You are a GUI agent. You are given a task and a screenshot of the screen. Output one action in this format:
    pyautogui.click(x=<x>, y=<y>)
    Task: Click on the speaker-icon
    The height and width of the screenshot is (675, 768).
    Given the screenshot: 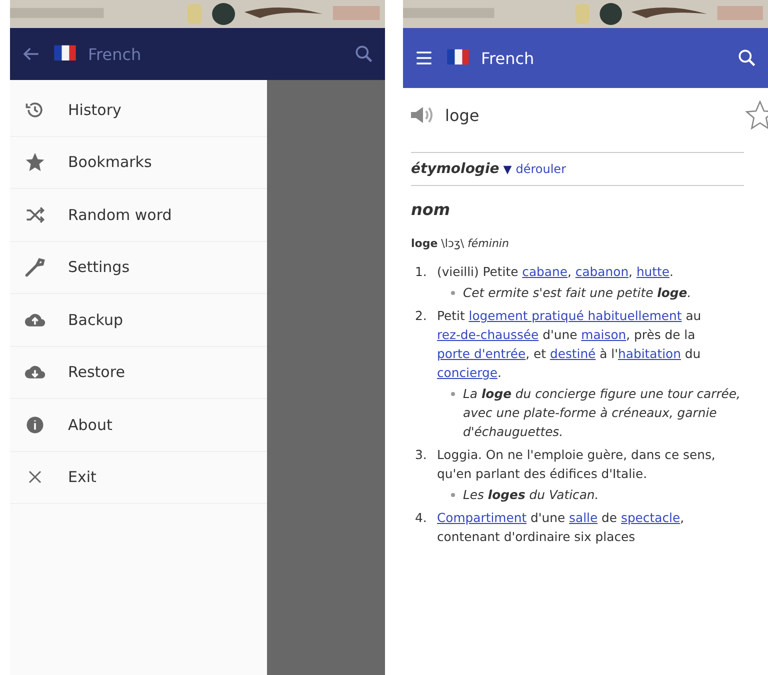 What is the action you would take?
    pyautogui.click(x=422, y=115)
    